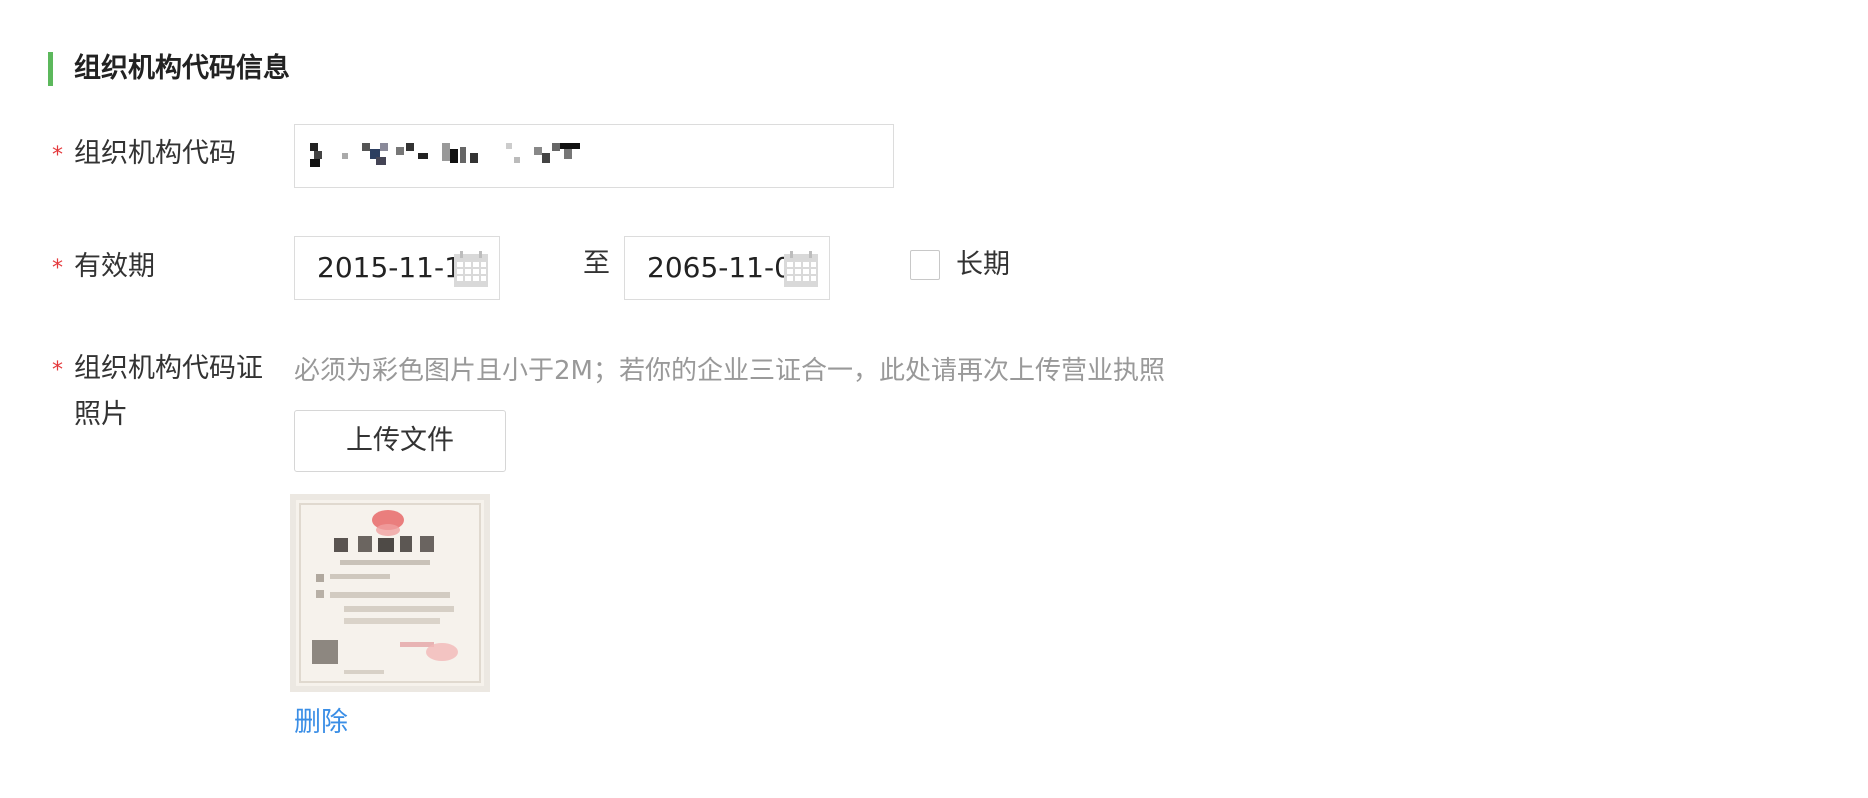 The height and width of the screenshot is (798, 1868). What do you see at coordinates (155, 153) in the screenshot?
I see `org-code-label: 组织机构代码` at bounding box center [155, 153].